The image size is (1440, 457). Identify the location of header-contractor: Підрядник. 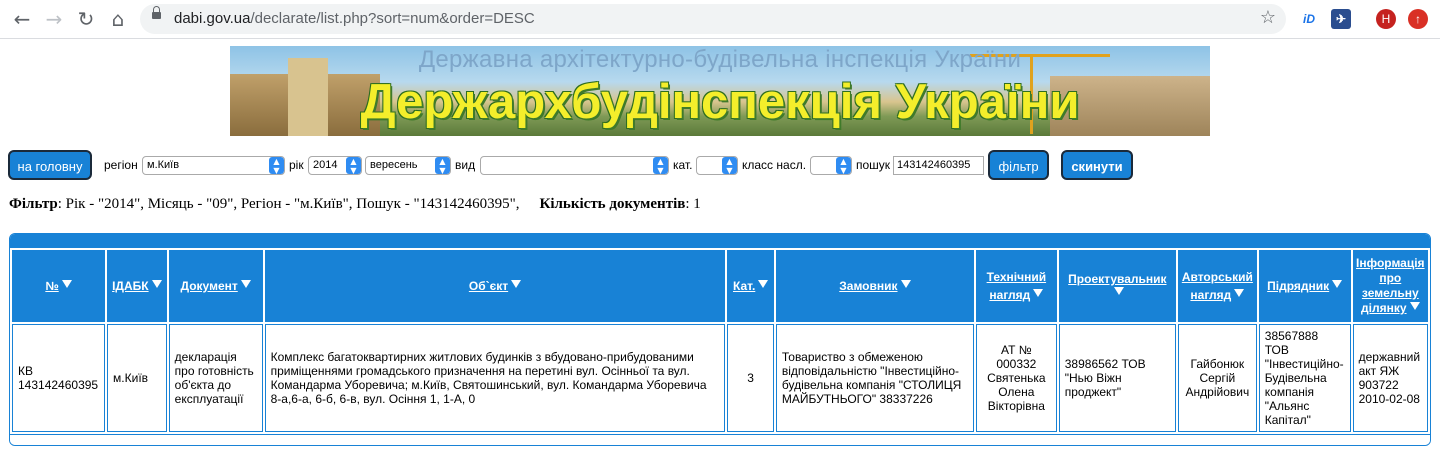
(1304, 286).